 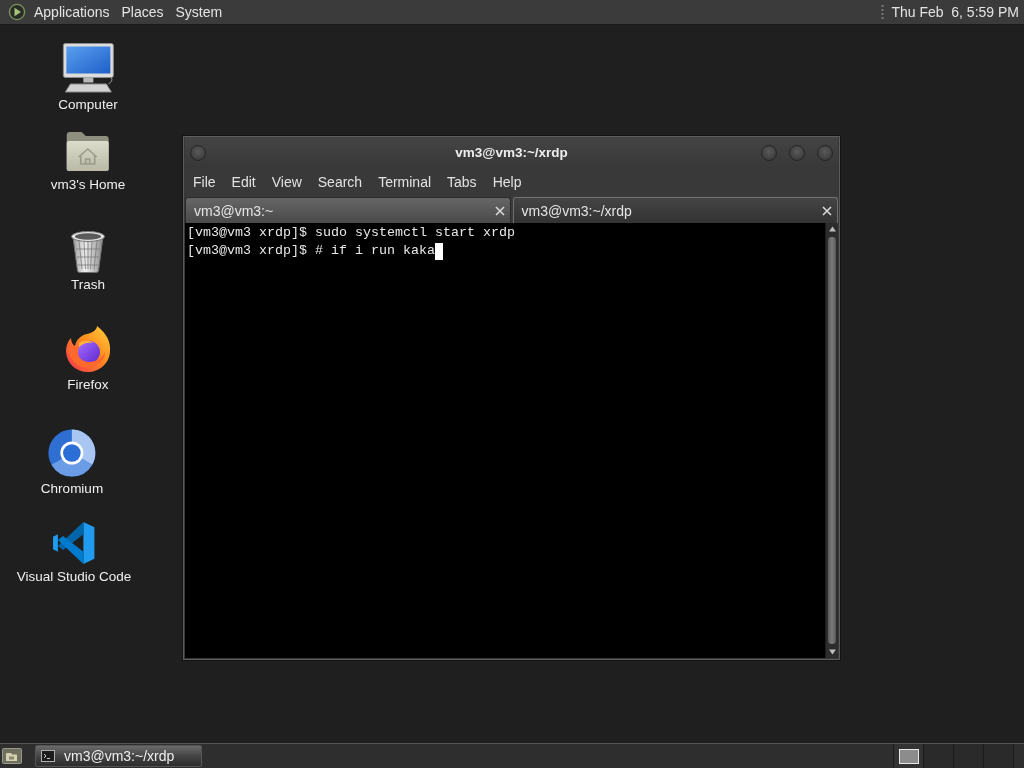 What do you see at coordinates (883, 12) in the screenshot?
I see `panel-grip-icon` at bounding box center [883, 12].